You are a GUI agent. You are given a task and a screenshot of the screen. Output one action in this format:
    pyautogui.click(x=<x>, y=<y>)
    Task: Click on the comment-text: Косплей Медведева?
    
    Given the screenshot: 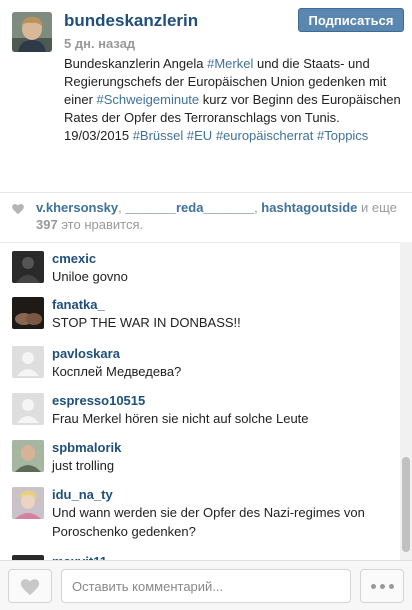 What is the action you would take?
    pyautogui.click(x=117, y=371)
    